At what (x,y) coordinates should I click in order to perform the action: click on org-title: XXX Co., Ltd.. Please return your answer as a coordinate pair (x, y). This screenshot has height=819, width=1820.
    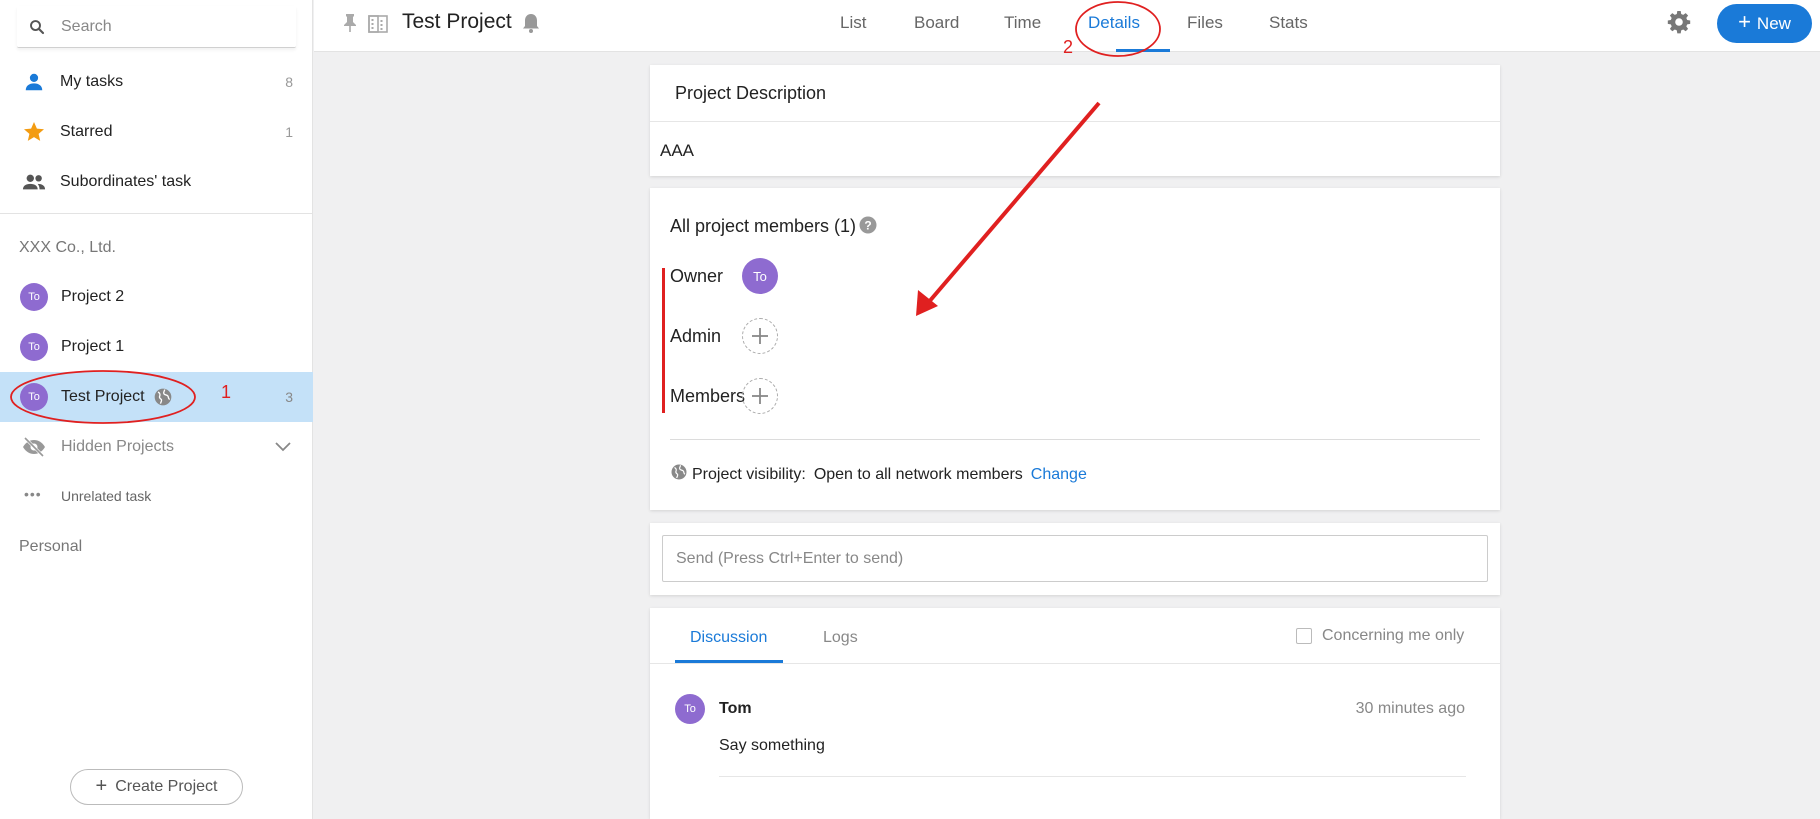
    Looking at the image, I should click on (67, 247).